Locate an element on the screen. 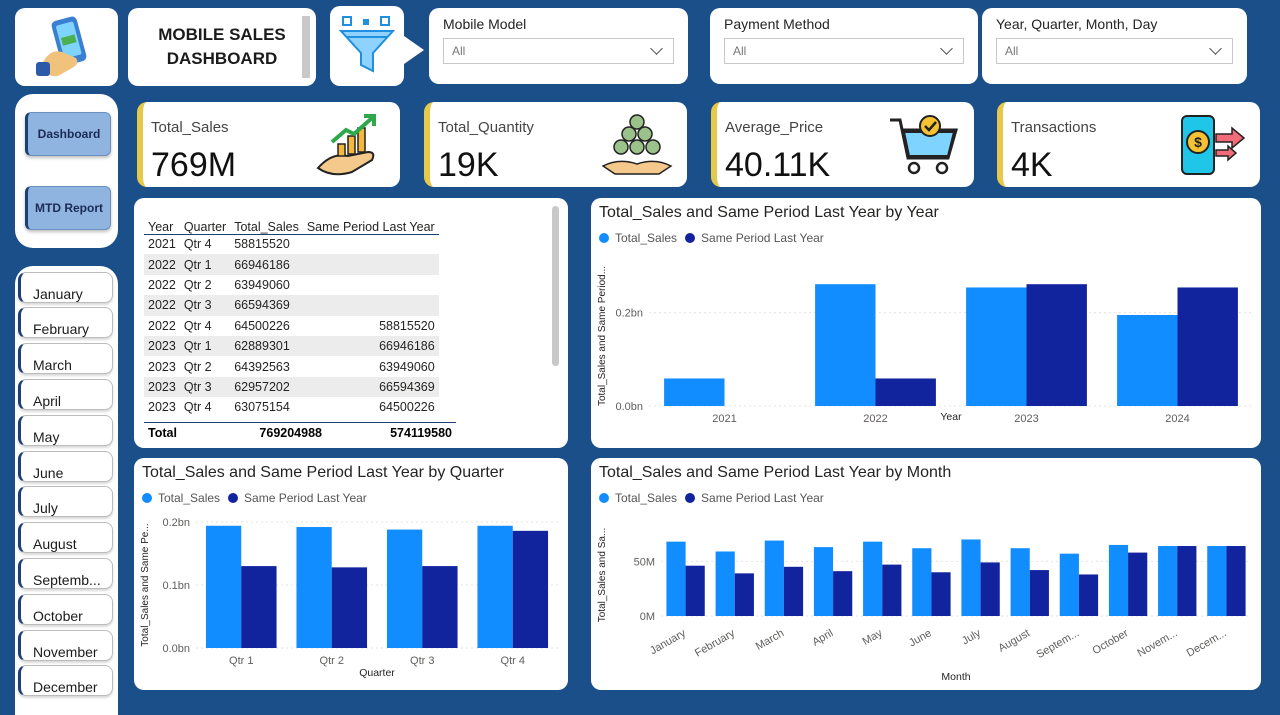  month-button-june: June is located at coordinates (65, 466).